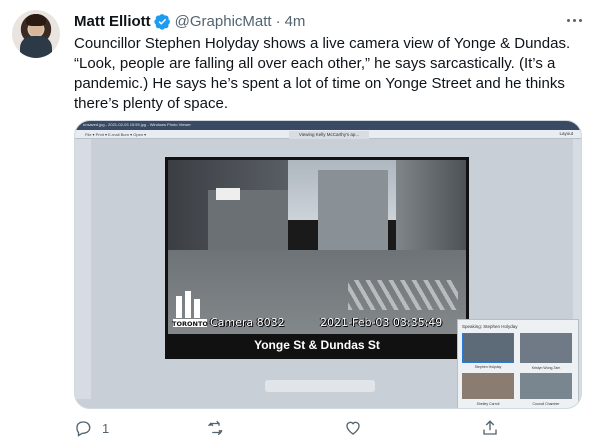  I want to click on media-playback-bar, so click(320, 386).